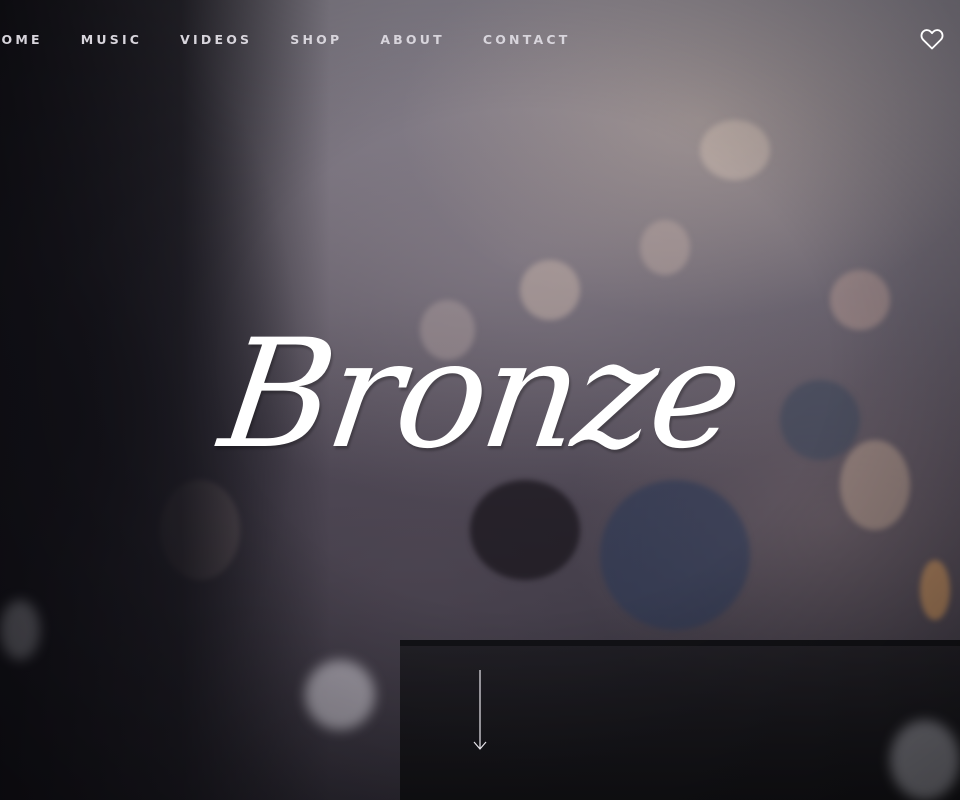  Describe the element at coordinates (21, 39) in the screenshot. I see `nav-welcome: LCOME` at that location.